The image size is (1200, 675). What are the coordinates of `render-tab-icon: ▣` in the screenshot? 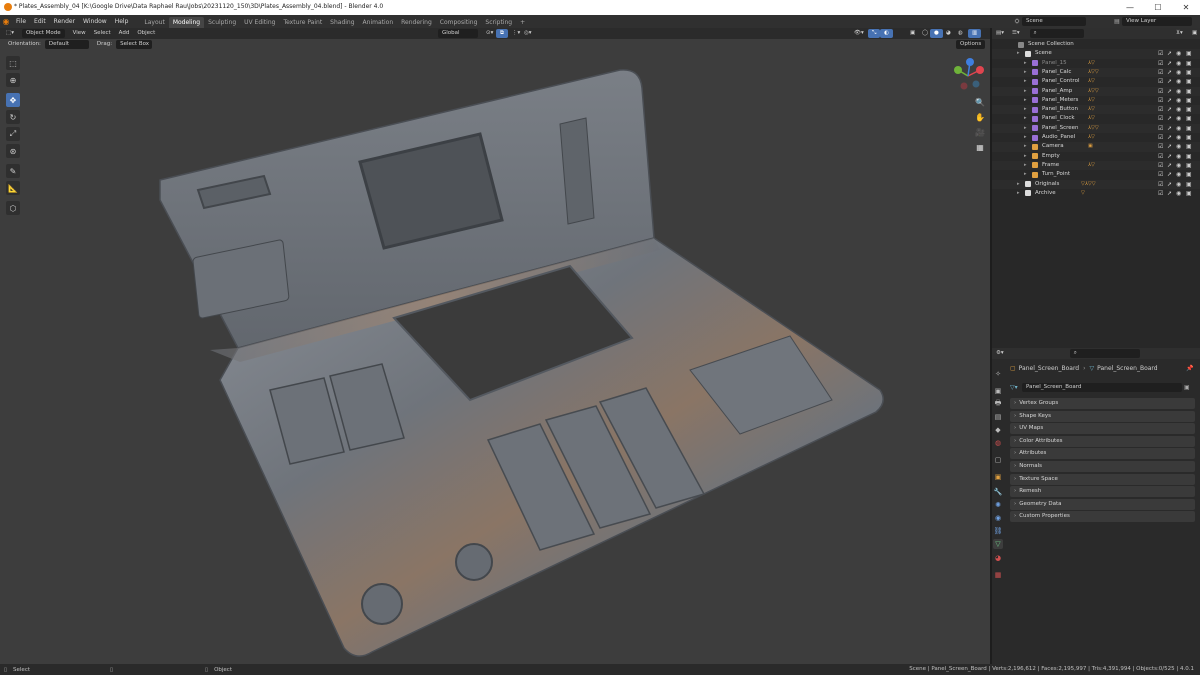 It's located at (998, 391).